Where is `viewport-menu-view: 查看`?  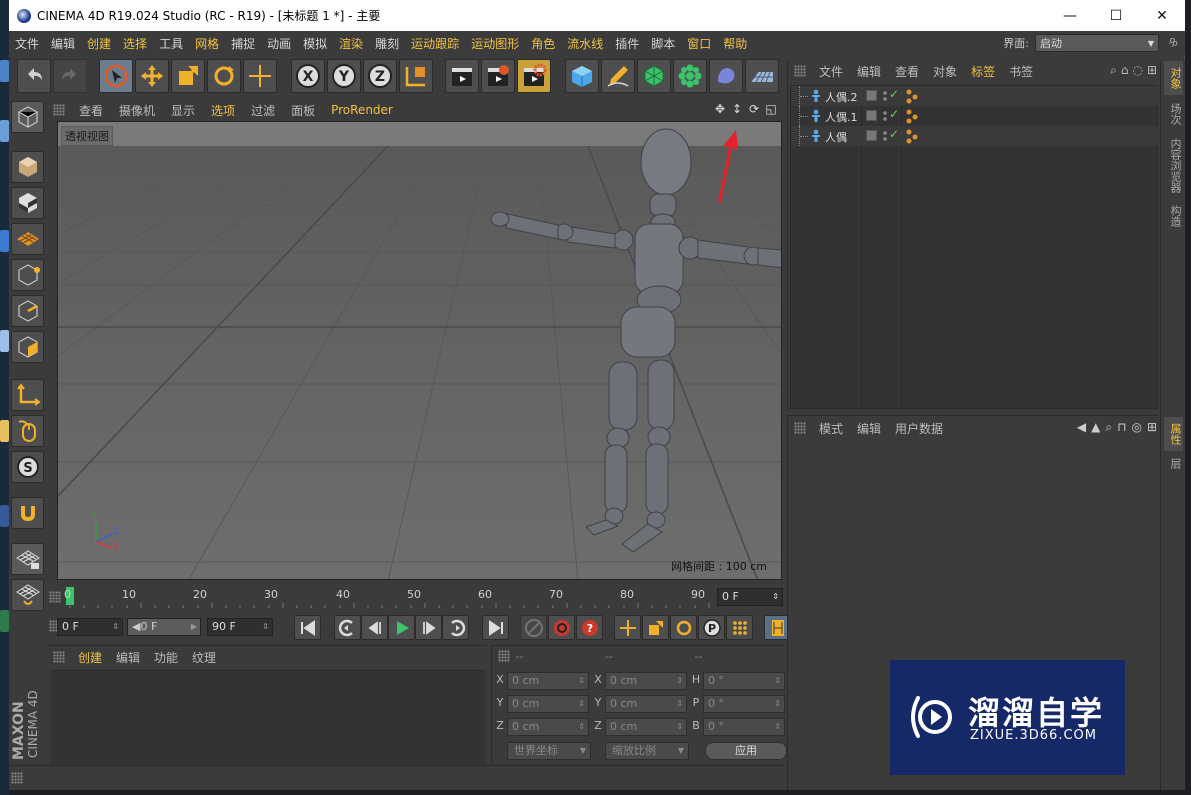 viewport-menu-view: 查看 is located at coordinates (91, 110).